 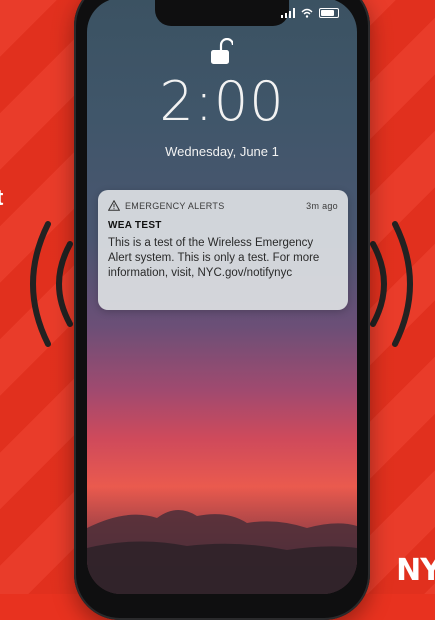 What do you see at coordinates (307, 13) in the screenshot?
I see `wifi-icon` at bounding box center [307, 13].